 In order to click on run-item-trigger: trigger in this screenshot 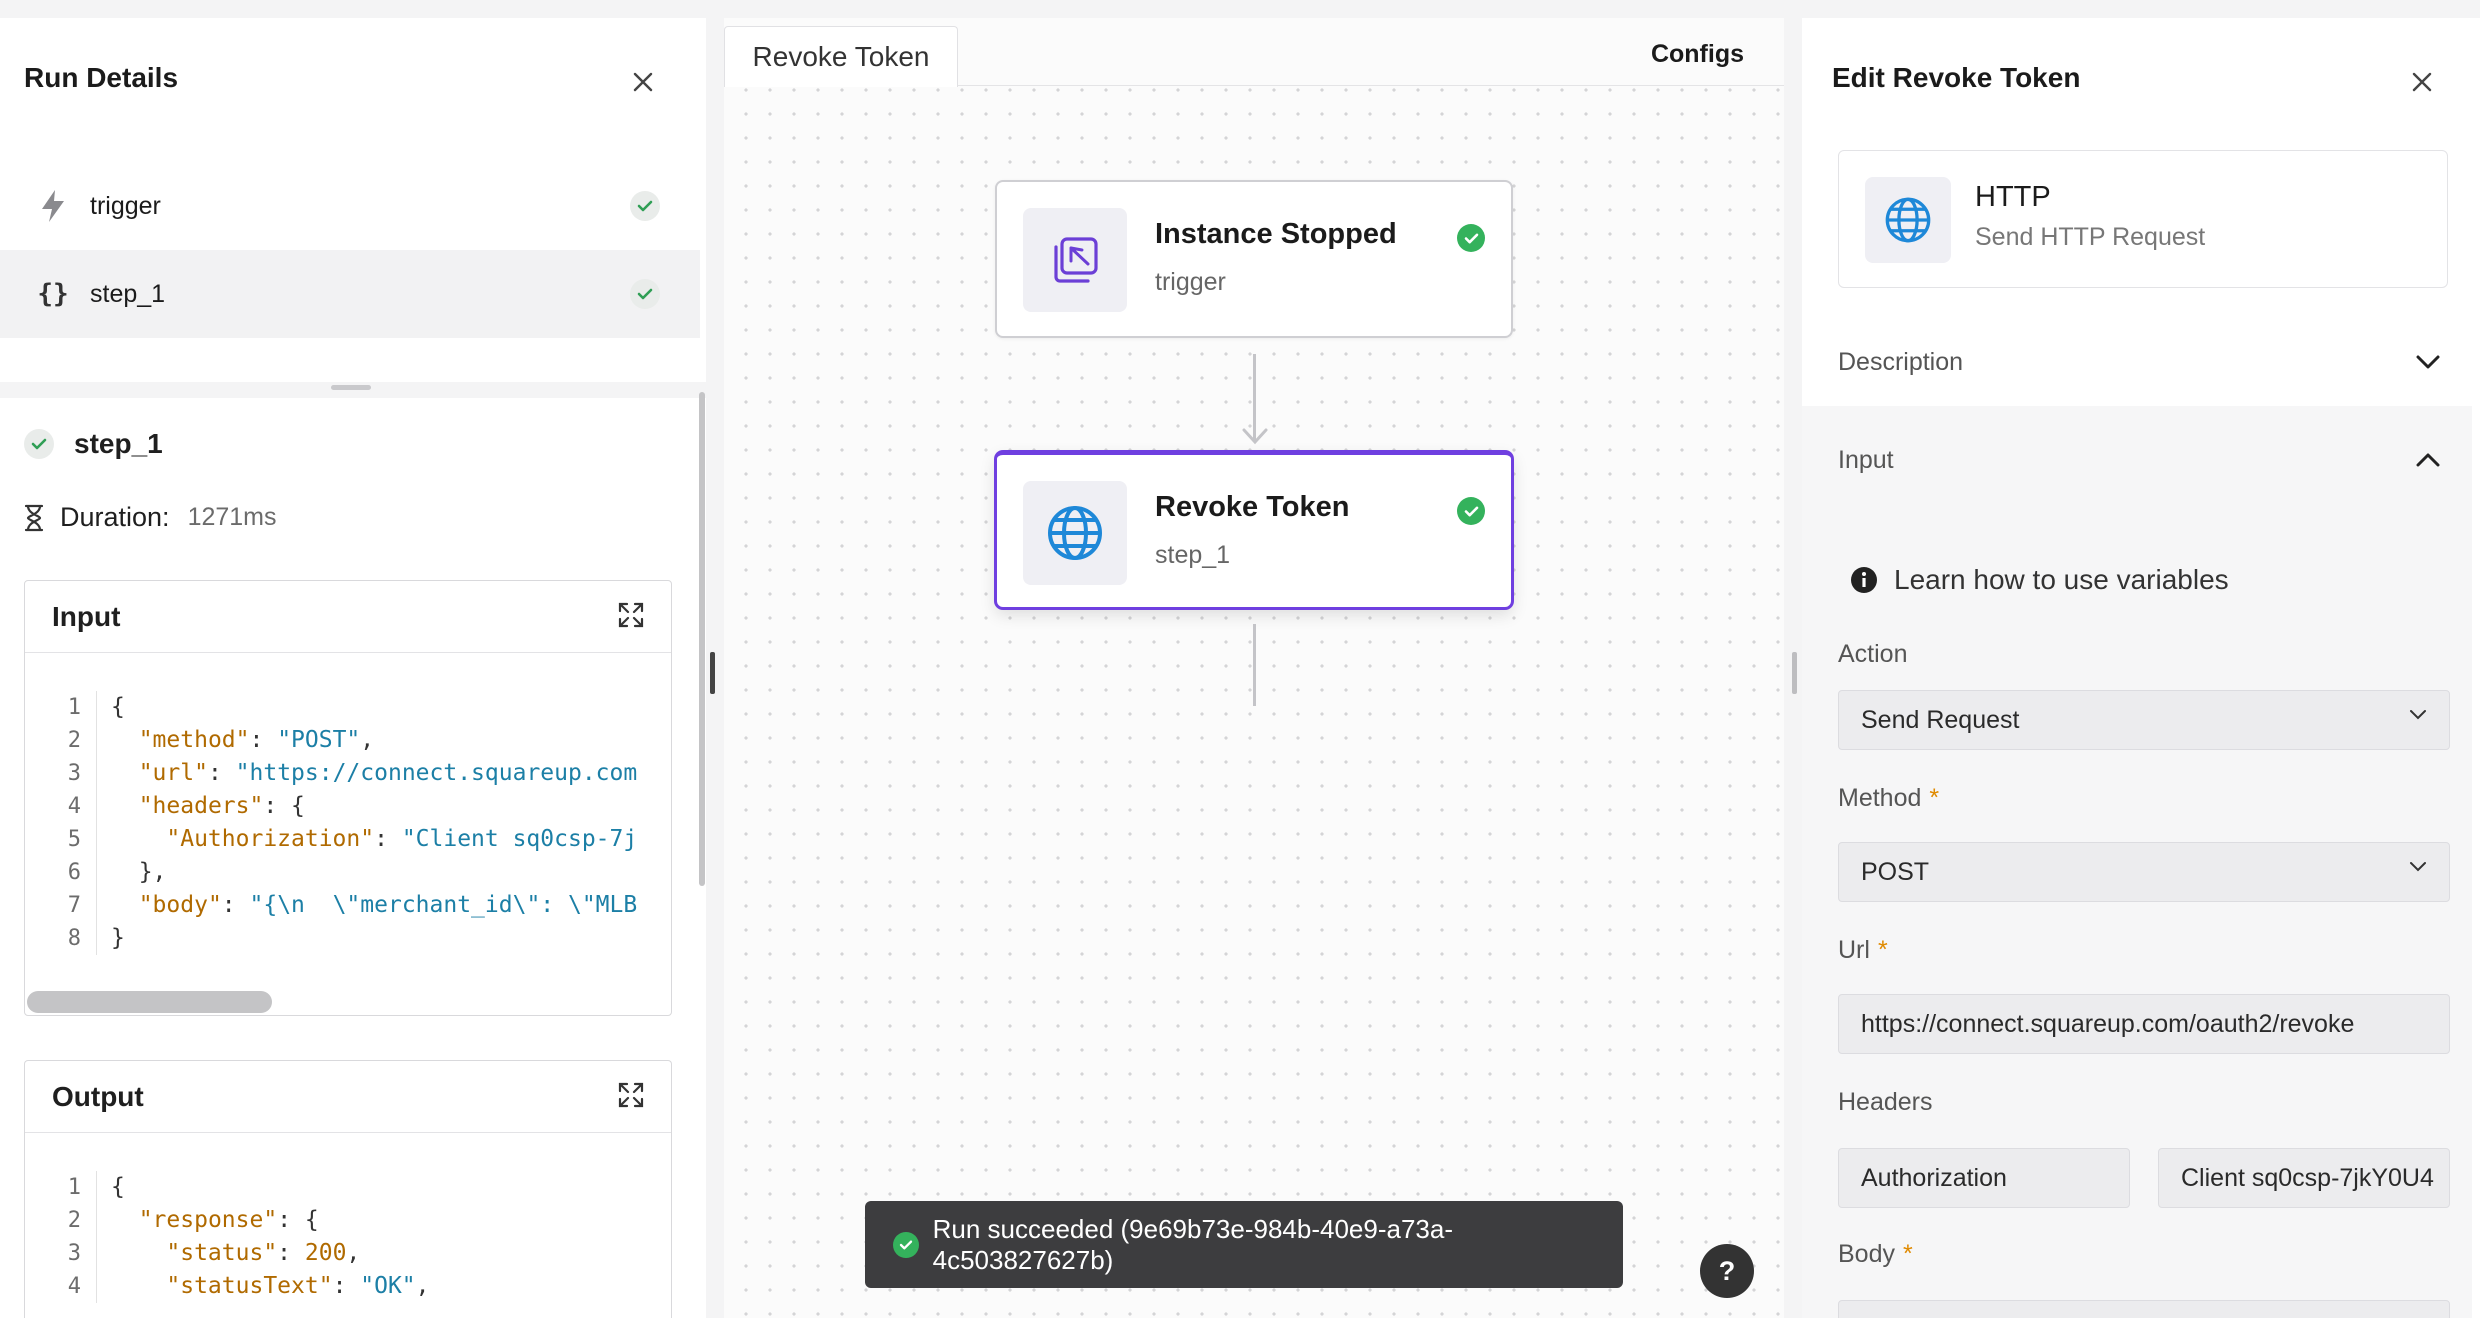, I will do `click(350, 206)`.